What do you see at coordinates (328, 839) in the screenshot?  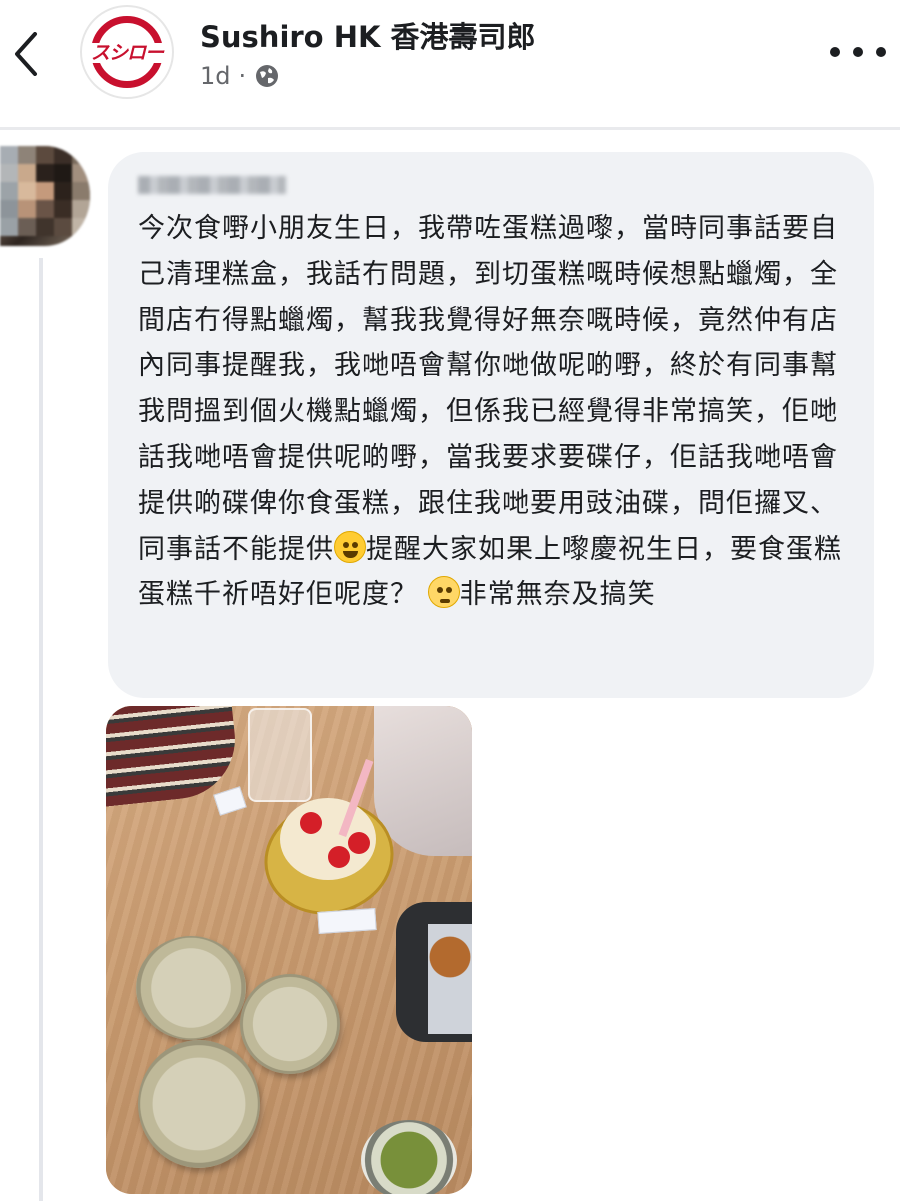 I see `birthday-cake` at bounding box center [328, 839].